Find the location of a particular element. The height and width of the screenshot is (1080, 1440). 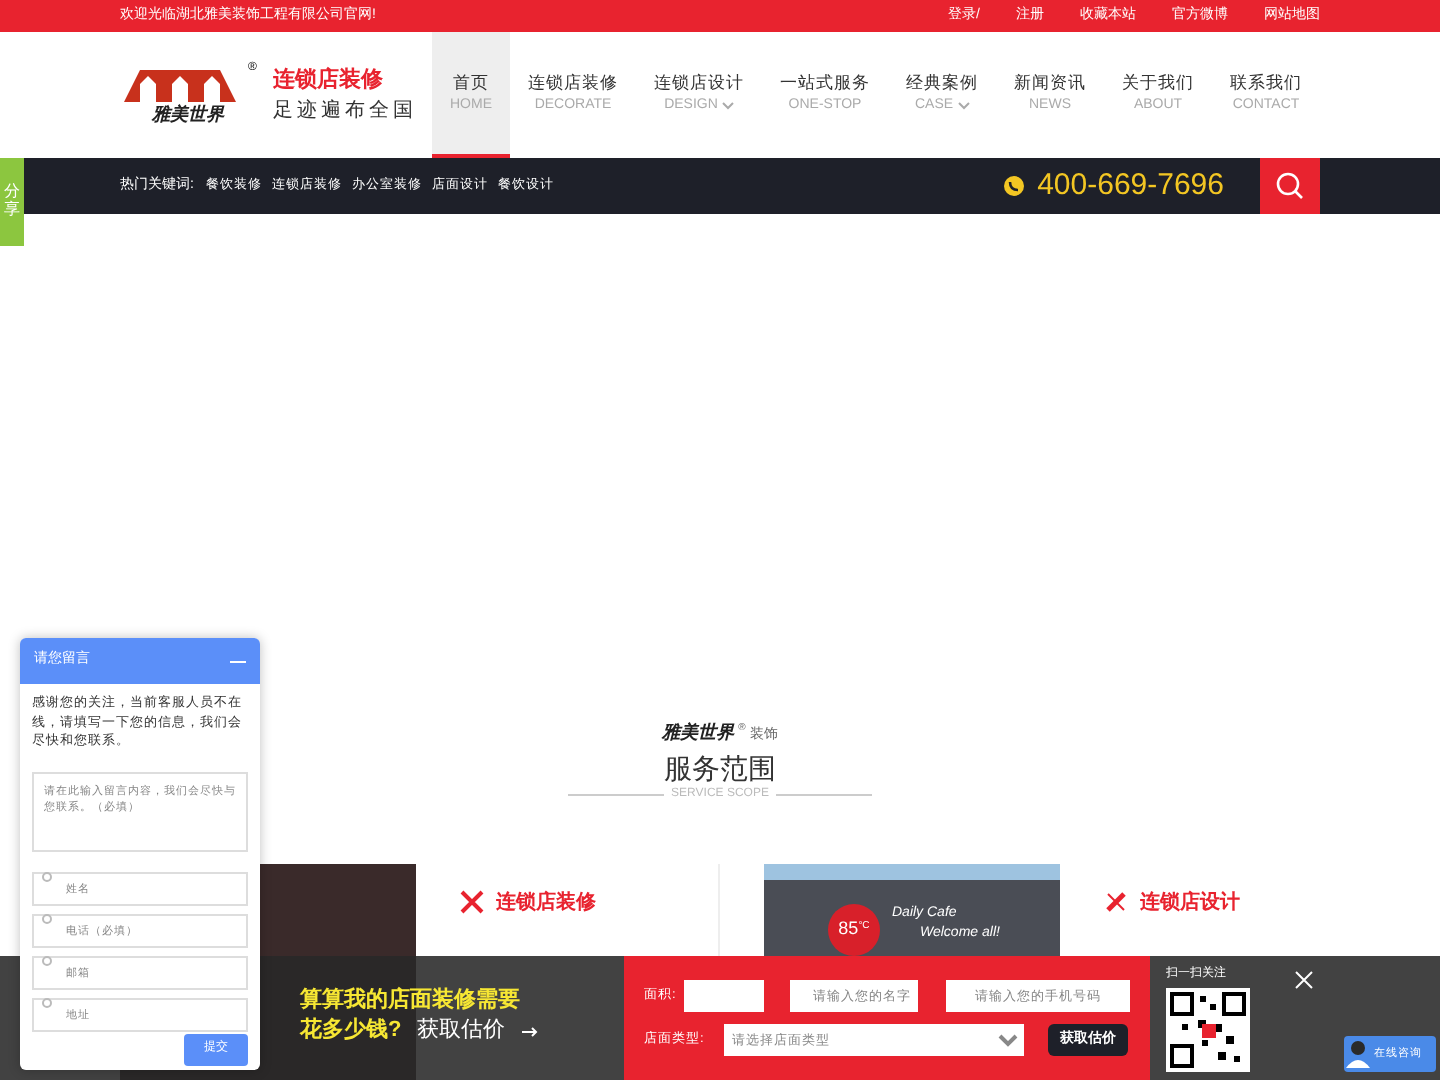

temperature-badge: 85$^{°C}$ is located at coordinates (854, 929).